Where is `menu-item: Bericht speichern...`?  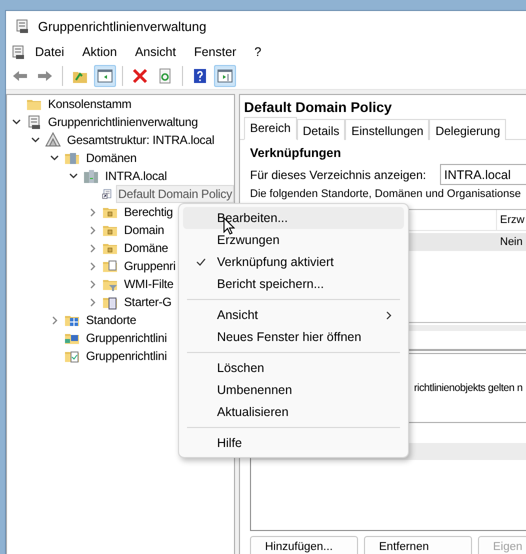 menu-item: Bericht speichern... is located at coordinates (293, 284).